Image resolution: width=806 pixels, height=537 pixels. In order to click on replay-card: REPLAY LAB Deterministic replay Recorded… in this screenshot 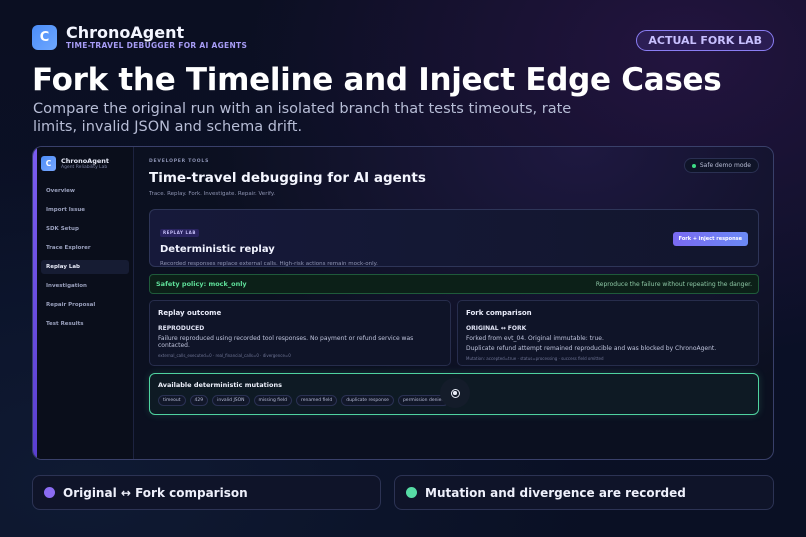, I will do `click(454, 238)`.